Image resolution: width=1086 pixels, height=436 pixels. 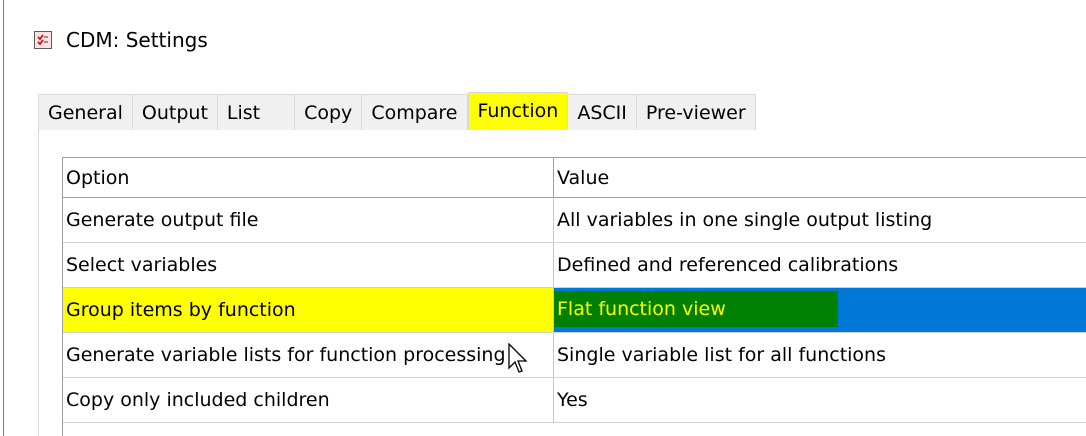 What do you see at coordinates (820, 400) in the screenshot?
I see `value-cell: Yes` at bounding box center [820, 400].